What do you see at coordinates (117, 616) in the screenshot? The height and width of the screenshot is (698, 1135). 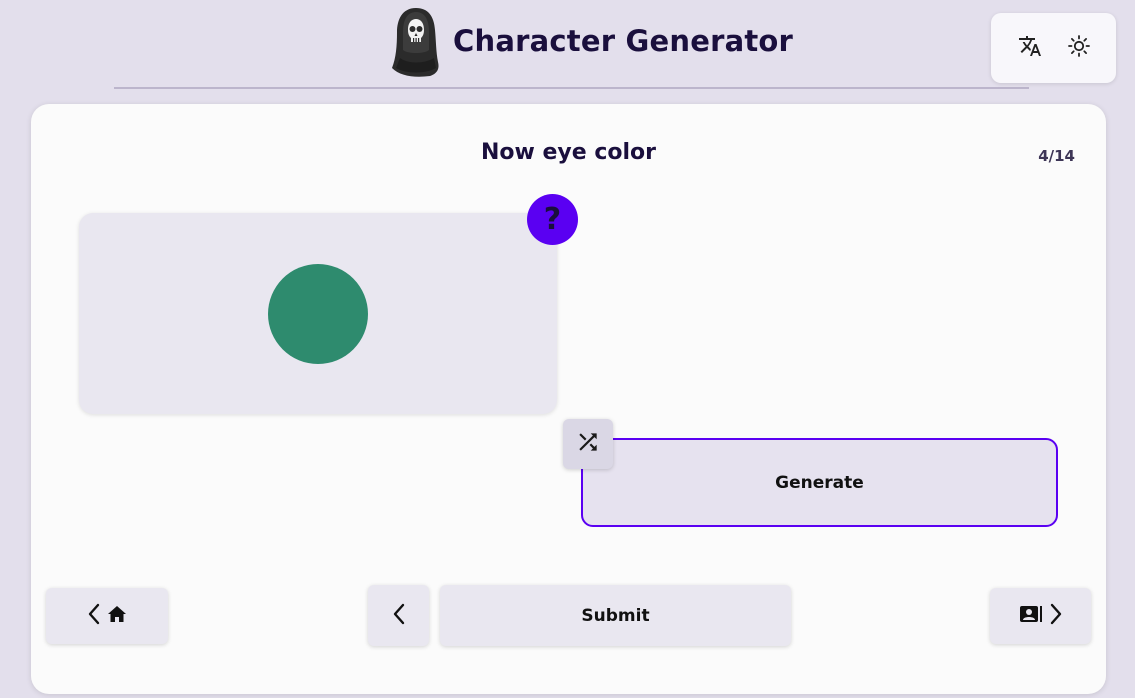 I see `home-icon` at bounding box center [117, 616].